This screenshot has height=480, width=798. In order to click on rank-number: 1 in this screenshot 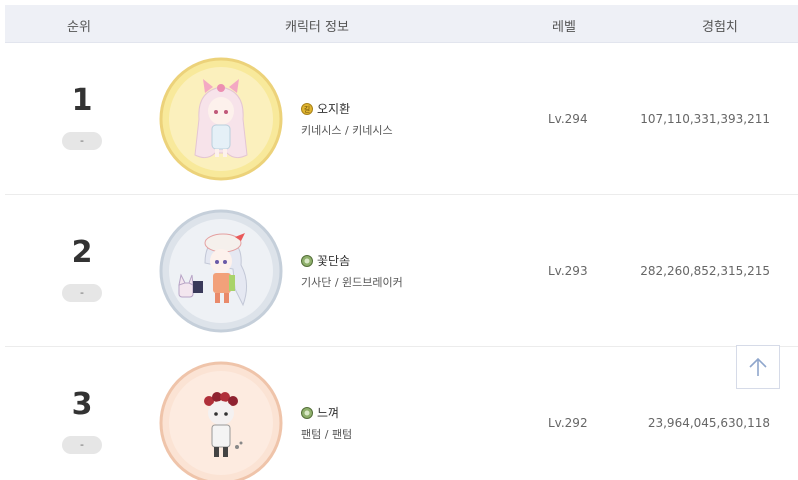, I will do `click(82, 100)`.